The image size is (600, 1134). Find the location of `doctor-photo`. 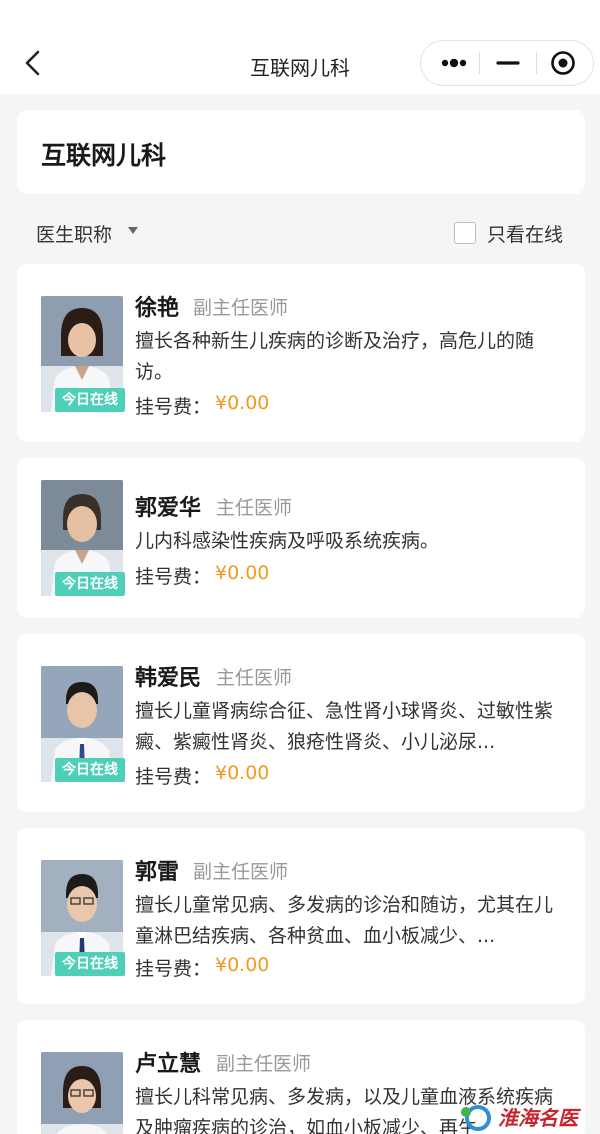

doctor-photo is located at coordinates (82, 1093).